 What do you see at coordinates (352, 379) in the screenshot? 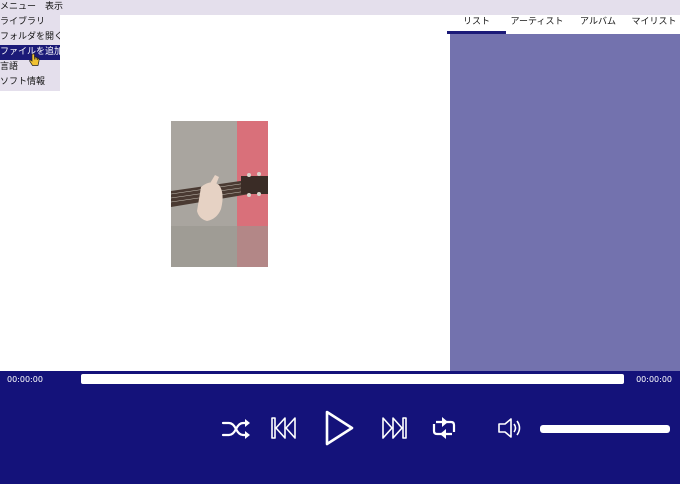
I see `seek-bar` at bounding box center [352, 379].